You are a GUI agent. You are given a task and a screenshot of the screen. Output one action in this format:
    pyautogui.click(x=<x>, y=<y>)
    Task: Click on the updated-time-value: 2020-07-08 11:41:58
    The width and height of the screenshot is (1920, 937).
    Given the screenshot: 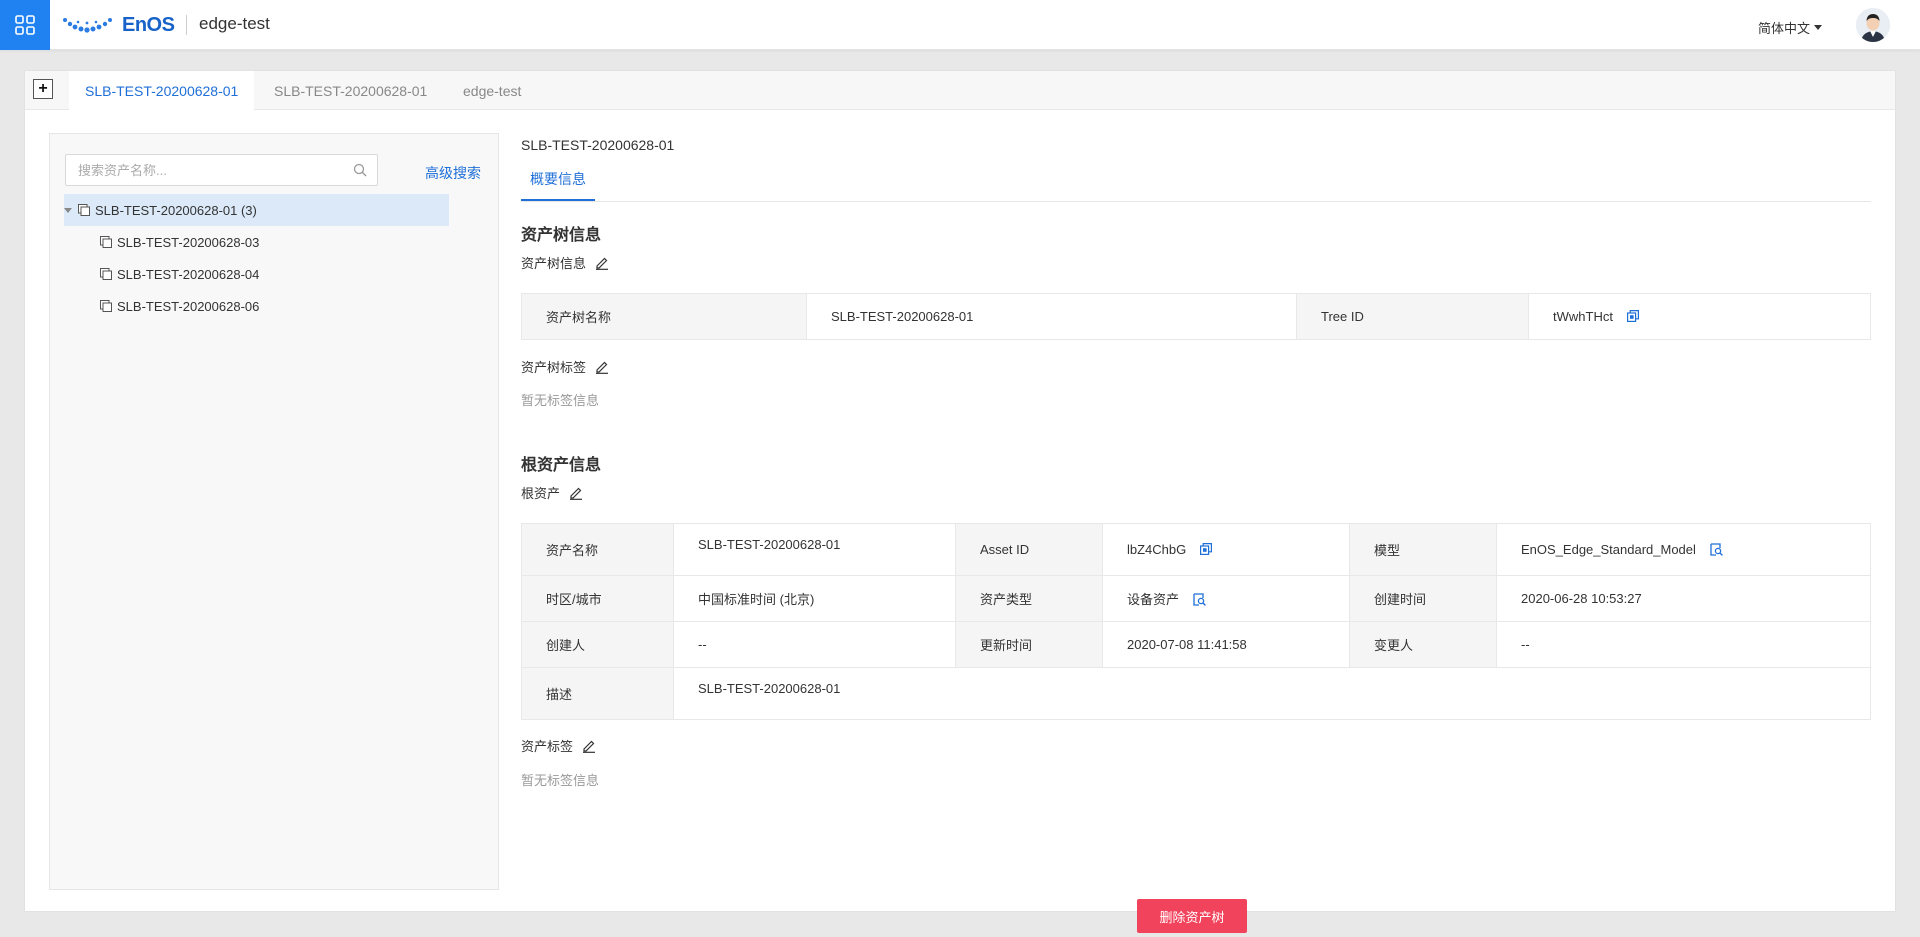 What is the action you would take?
    pyautogui.click(x=1226, y=644)
    